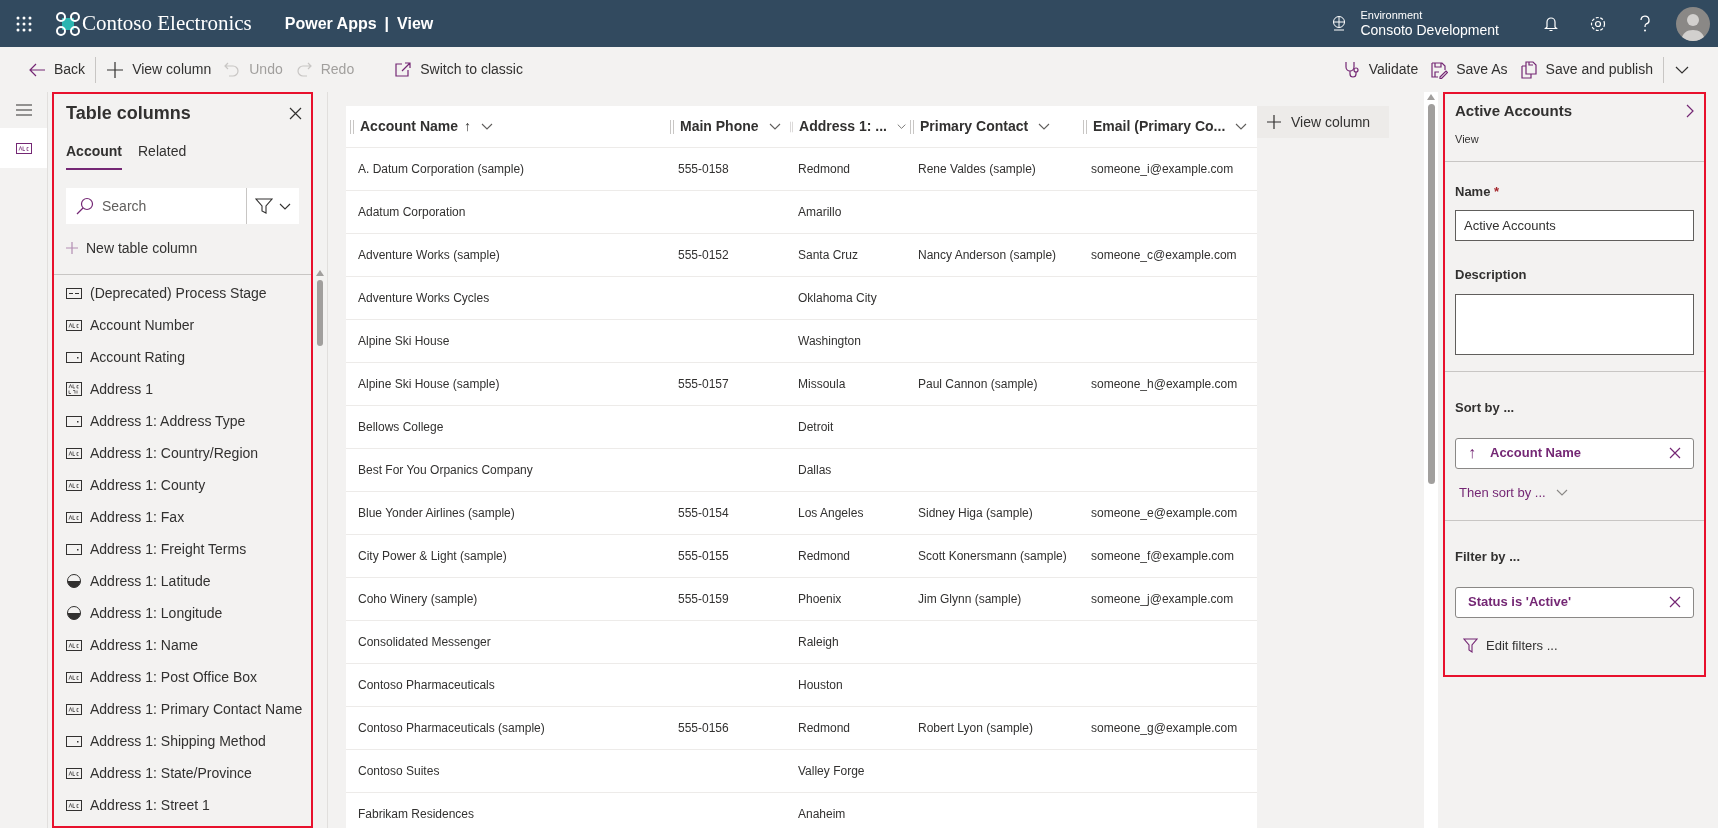 Image resolution: width=1718 pixels, height=828 pixels. I want to click on column-list-item: Address 1: State/Province, so click(182, 773).